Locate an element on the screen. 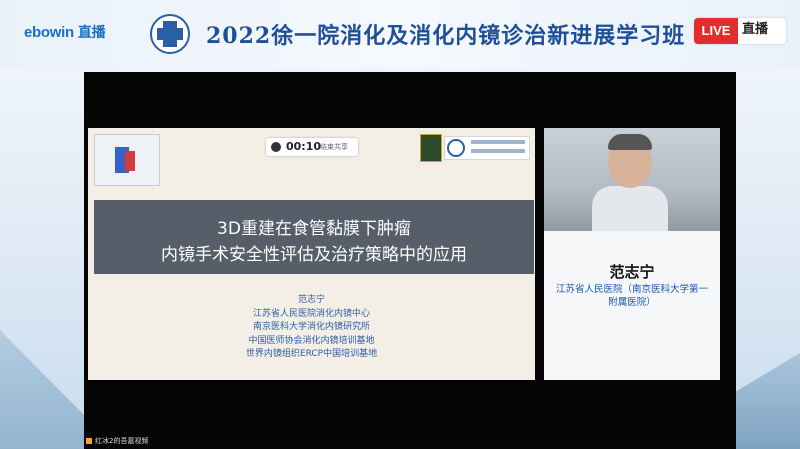 This screenshot has height=449, width=800. speaker-name-card: 范志宁 江苏省人民医院（南京医科大学第一附属医院） is located at coordinates (632, 305).